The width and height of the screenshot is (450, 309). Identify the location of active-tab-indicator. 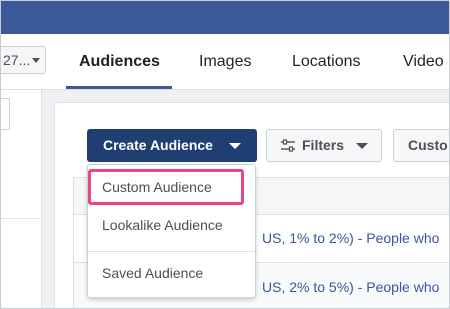
(119, 87).